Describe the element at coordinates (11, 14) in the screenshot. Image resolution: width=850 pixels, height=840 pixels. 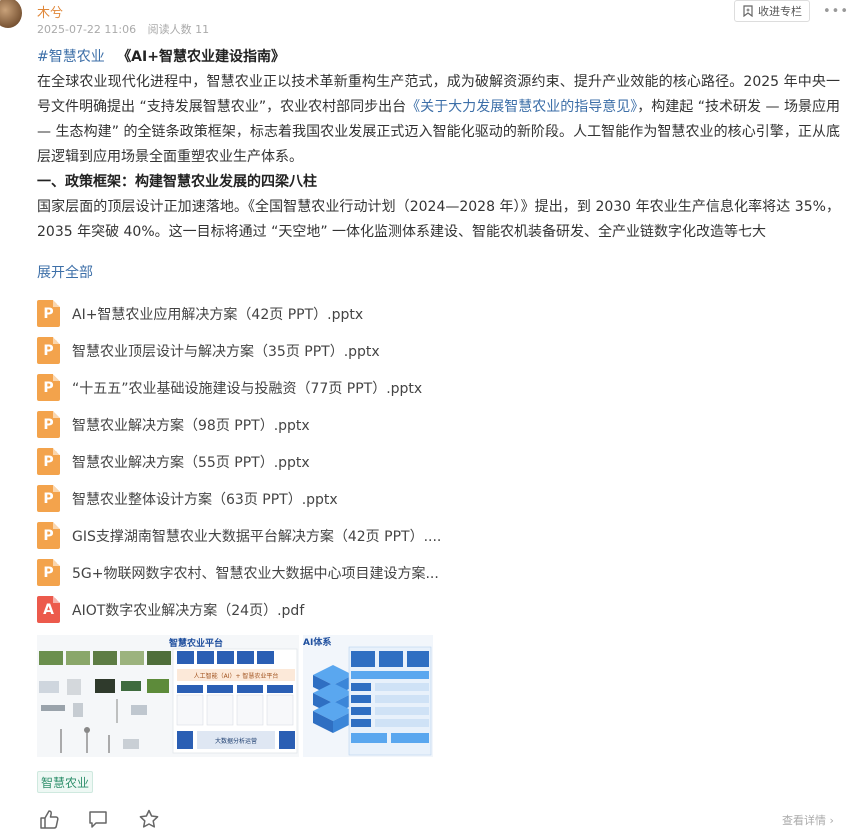
I see `author-avatar` at that location.